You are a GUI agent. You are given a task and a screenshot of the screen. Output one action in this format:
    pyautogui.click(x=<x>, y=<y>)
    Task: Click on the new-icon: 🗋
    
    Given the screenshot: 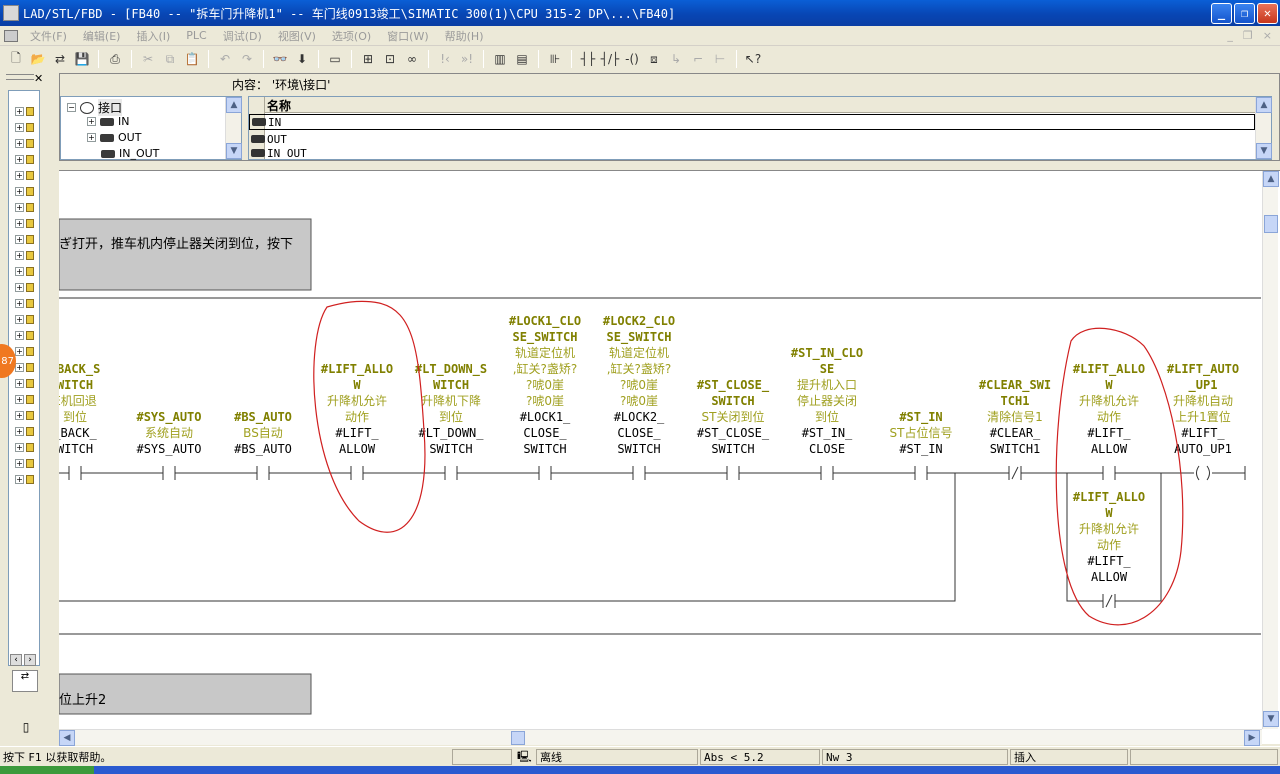 What is the action you would take?
    pyautogui.click(x=16, y=59)
    